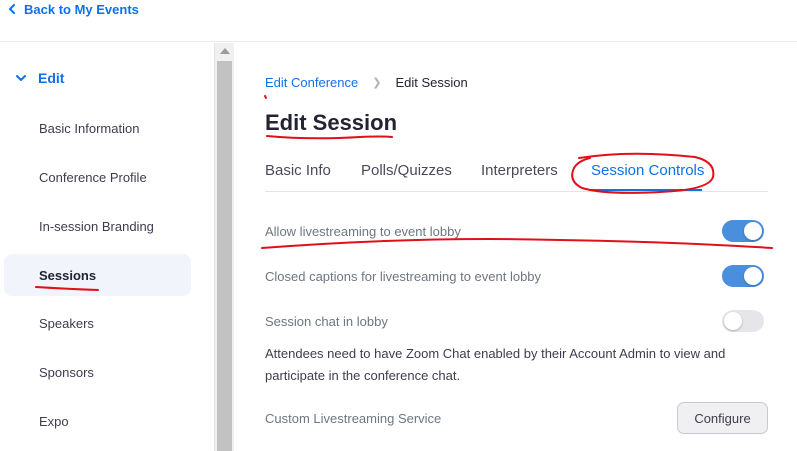 This screenshot has height=451, width=797. Describe the element at coordinates (12, 9) in the screenshot. I see `chevron-left-icon` at that location.